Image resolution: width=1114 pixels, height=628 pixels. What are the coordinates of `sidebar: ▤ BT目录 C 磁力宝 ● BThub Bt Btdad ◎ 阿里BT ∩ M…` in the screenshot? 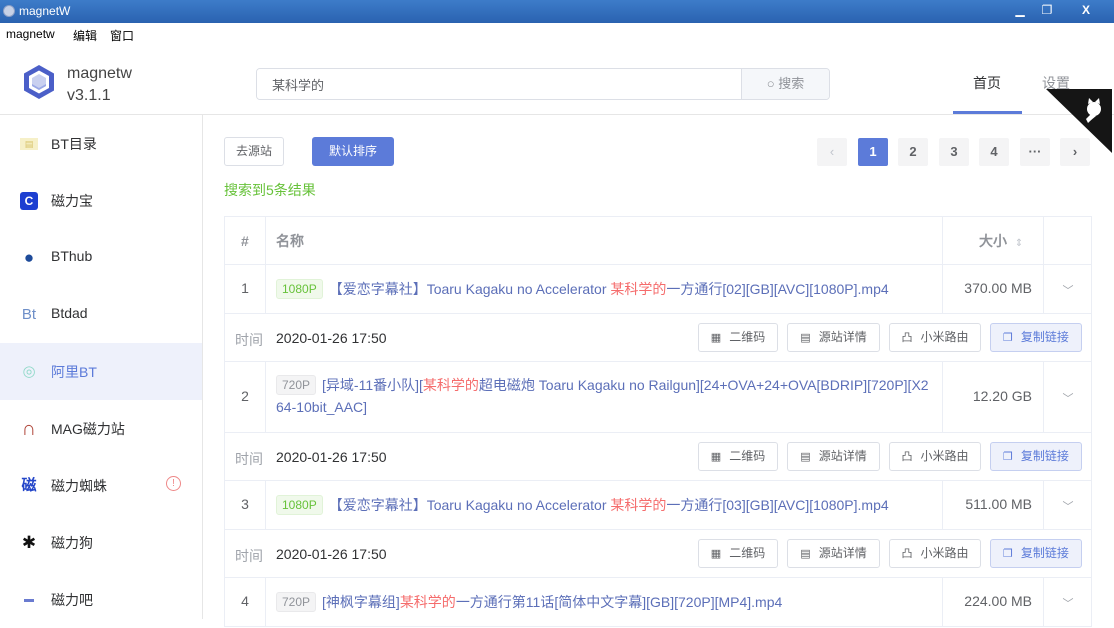 It's located at (101, 367).